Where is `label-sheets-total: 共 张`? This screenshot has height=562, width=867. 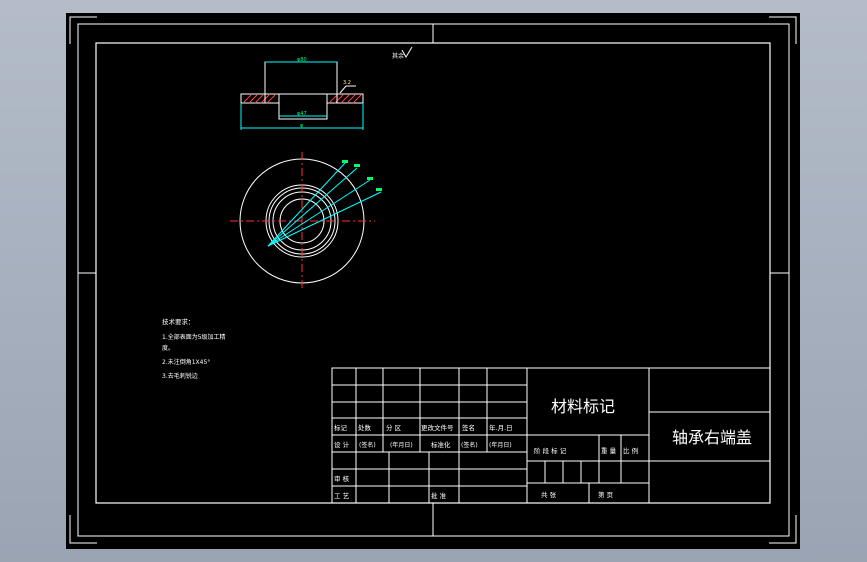 label-sheets-total: 共 张 is located at coordinates (549, 494).